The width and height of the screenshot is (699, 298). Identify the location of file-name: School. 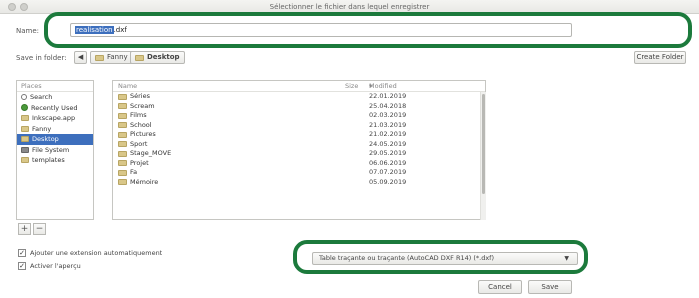
(141, 124).